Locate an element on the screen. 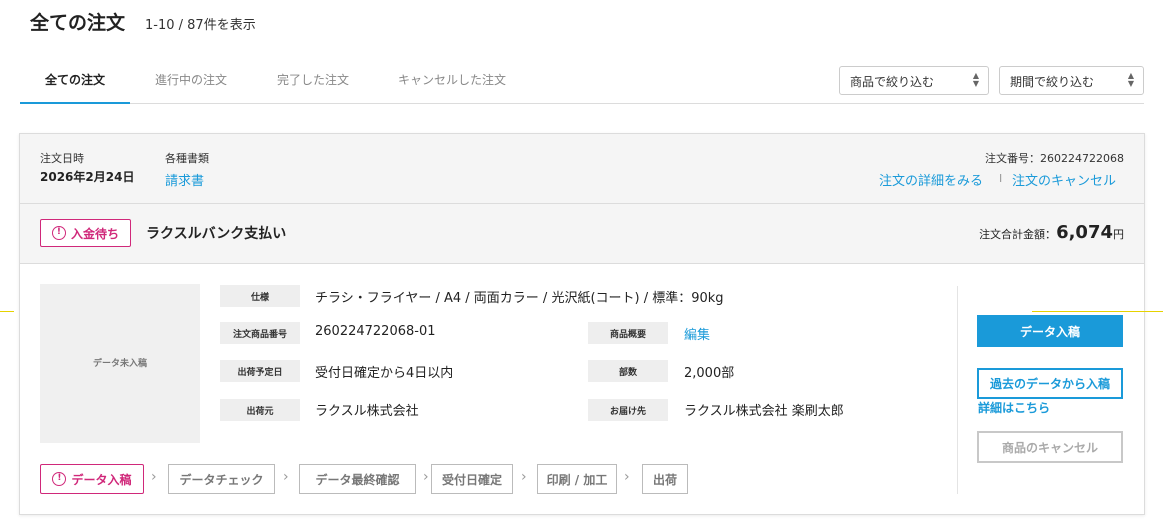 The width and height of the screenshot is (1163, 524). action-divider is located at coordinates (957, 390).